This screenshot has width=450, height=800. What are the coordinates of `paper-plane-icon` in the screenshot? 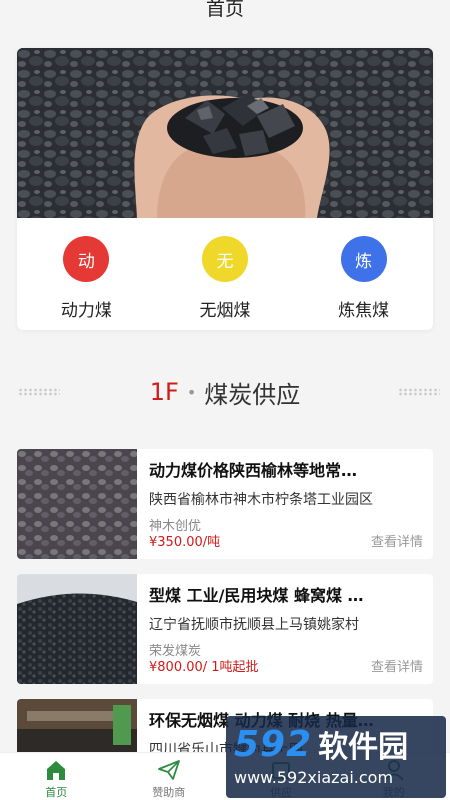 It's located at (168, 770).